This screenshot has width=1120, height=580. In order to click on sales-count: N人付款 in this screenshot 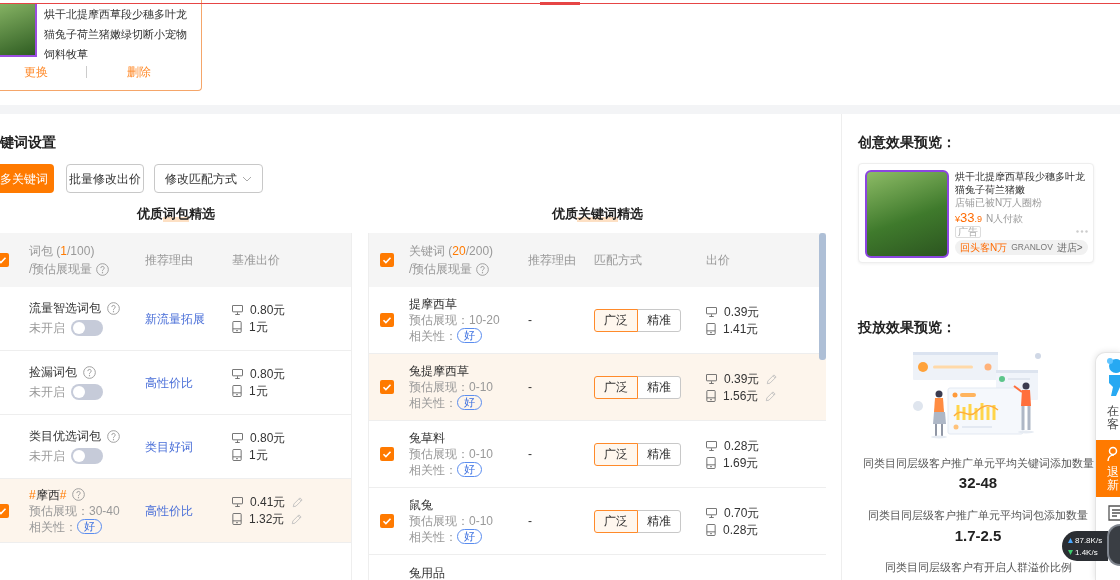, I will do `click(1005, 219)`.